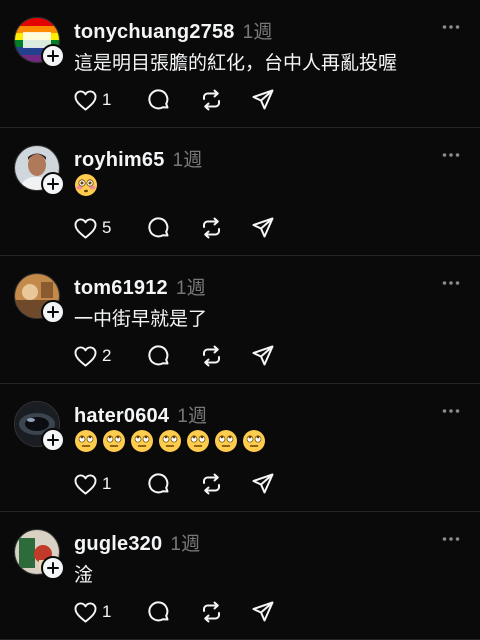 This screenshot has height=640, width=480. What do you see at coordinates (121, 288) in the screenshot?
I see `username: tom61912` at bounding box center [121, 288].